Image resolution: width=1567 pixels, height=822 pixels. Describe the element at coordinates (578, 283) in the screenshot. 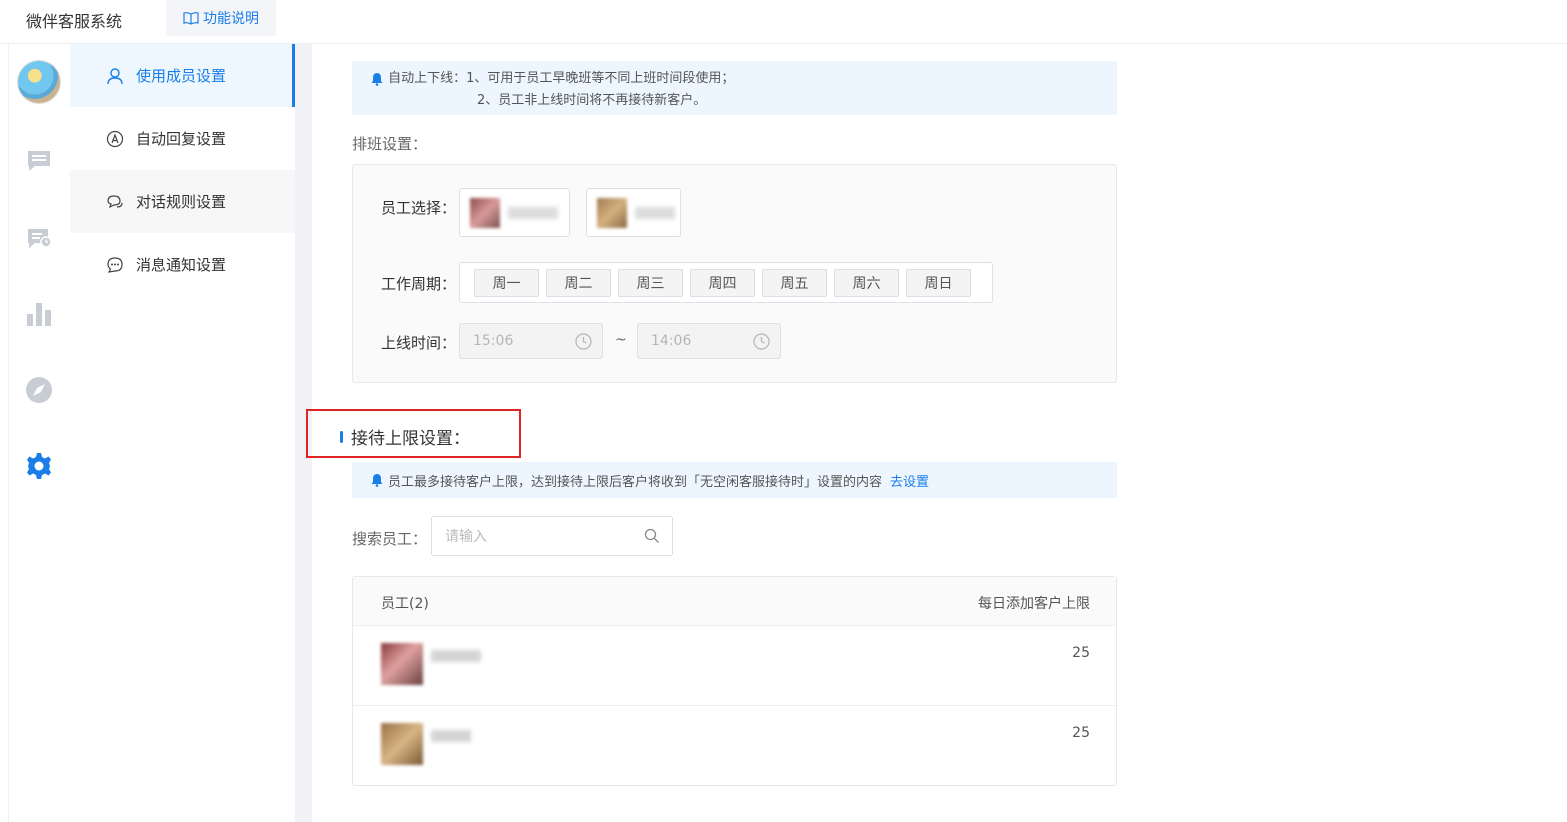

I see `day-button-tue: 周二` at that location.